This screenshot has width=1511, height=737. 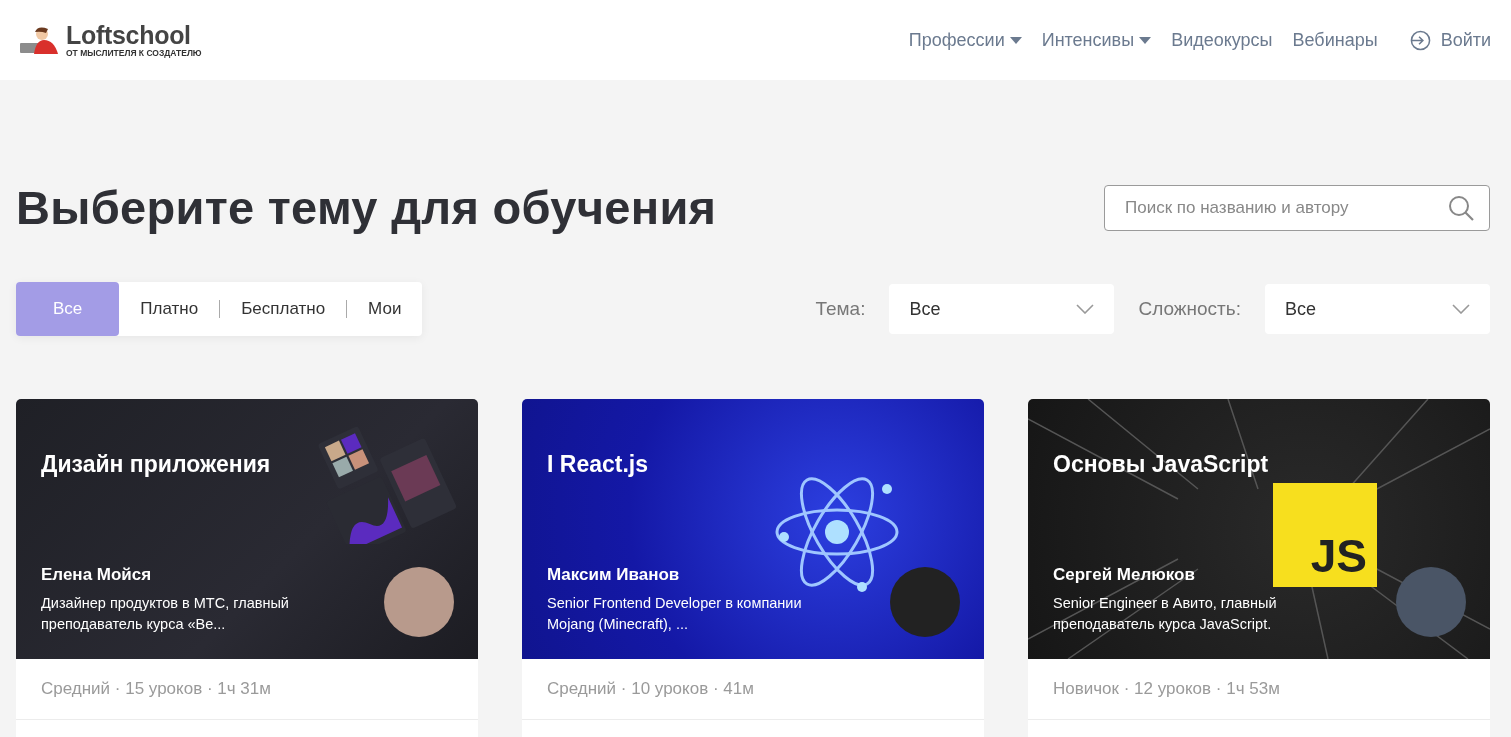 What do you see at coordinates (385, 309) in the screenshot?
I see `filter-tab: Мои` at bounding box center [385, 309].